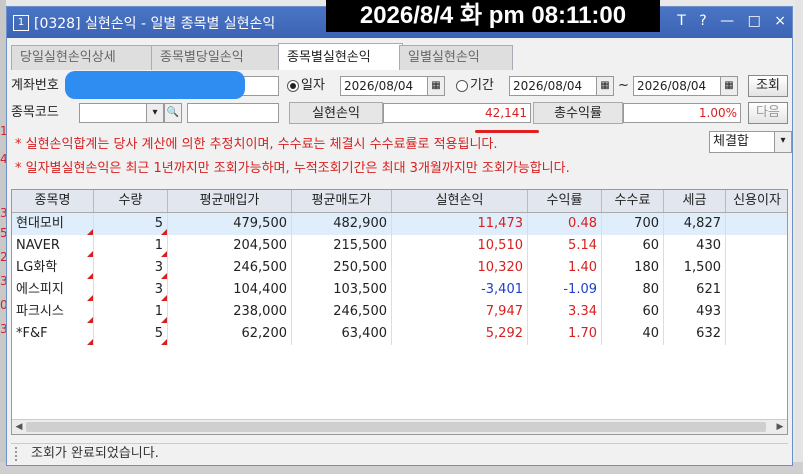  What do you see at coordinates (768, 86) in the screenshot?
I see `query-button: 조회` at bounding box center [768, 86].